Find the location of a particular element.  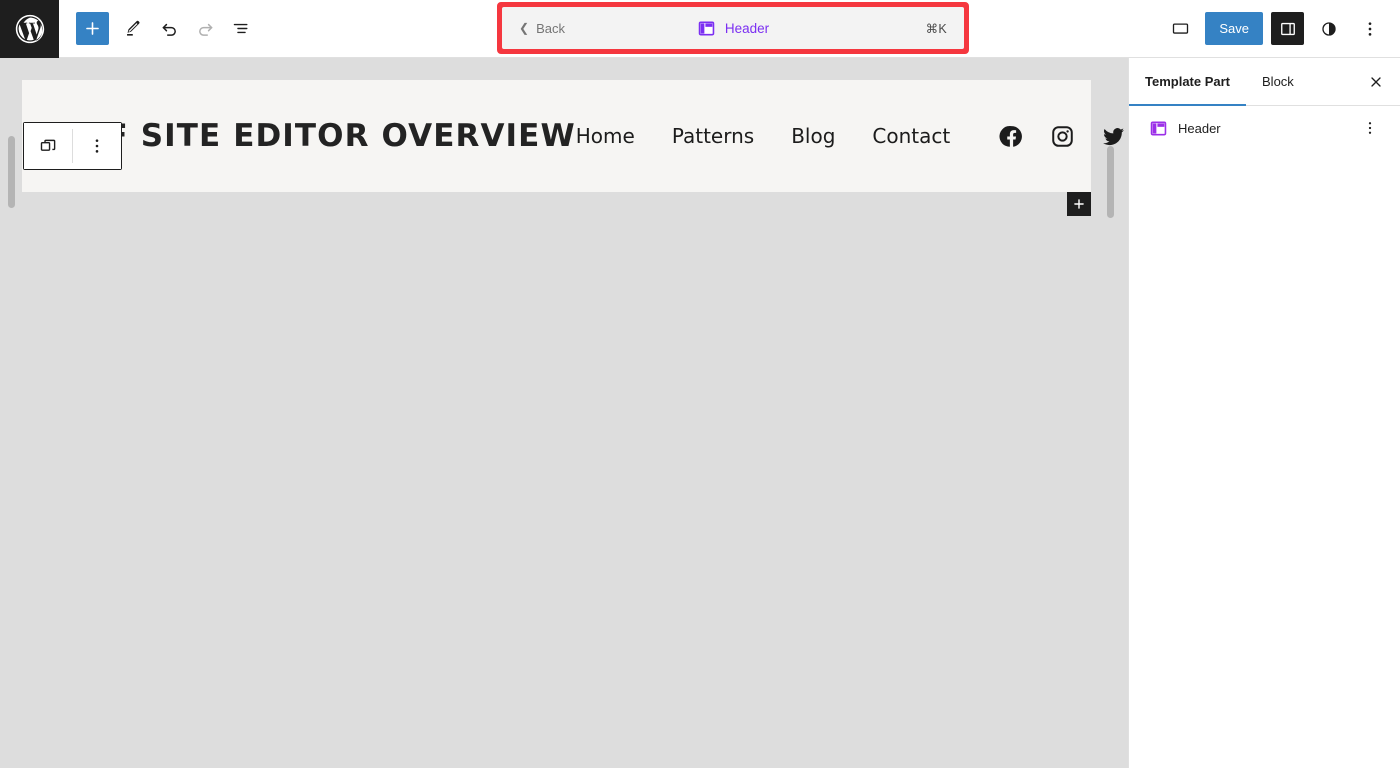

styles-button is located at coordinates (1328, 28).